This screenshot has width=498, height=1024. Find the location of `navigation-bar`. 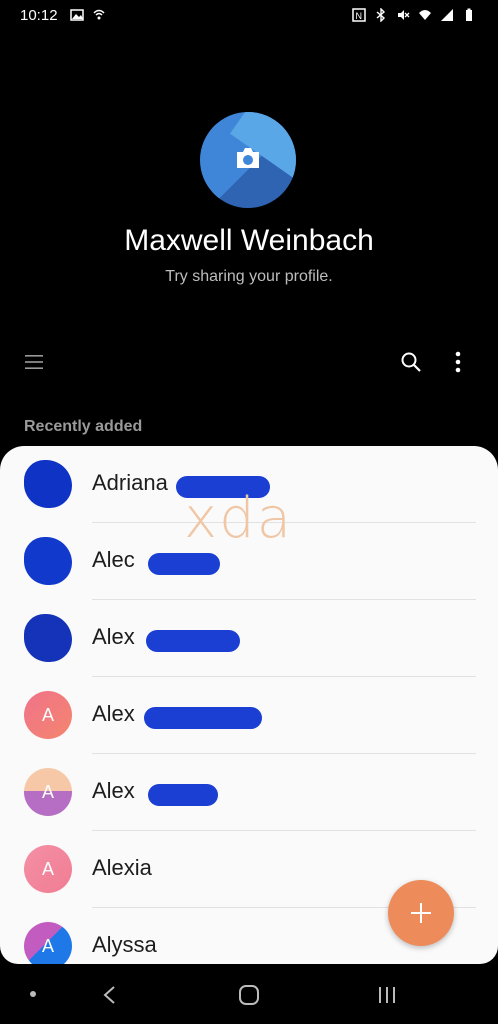

navigation-bar is located at coordinates (249, 995).